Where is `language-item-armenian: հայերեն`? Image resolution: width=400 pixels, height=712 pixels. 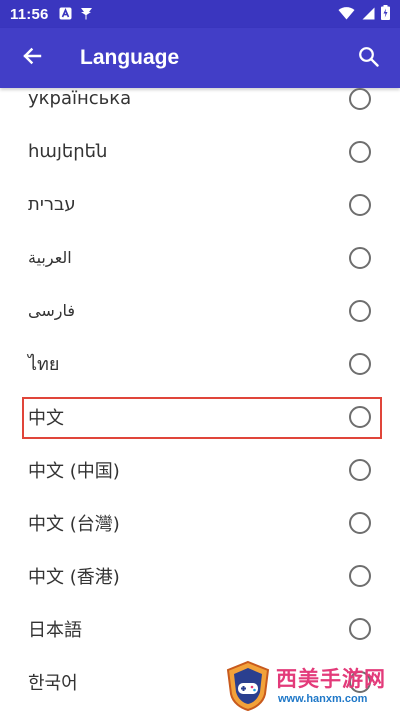
language-item-armenian: հայերեն is located at coordinates (200, 151).